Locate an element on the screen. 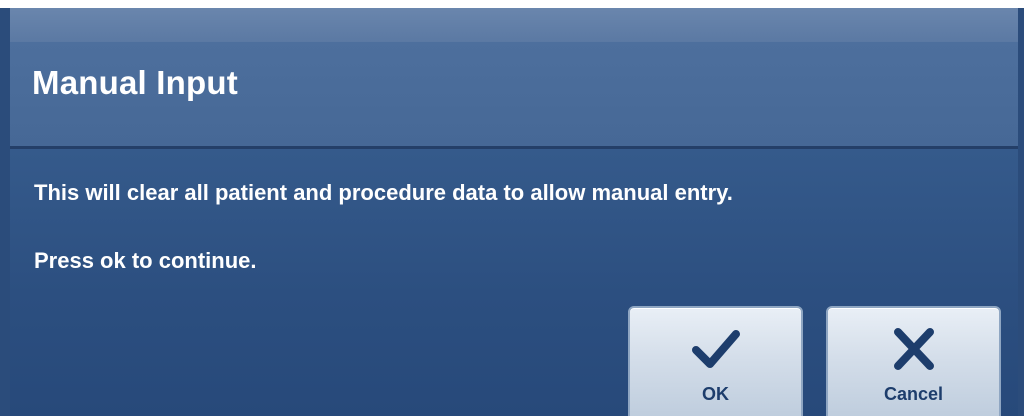 This screenshot has height=416, width=1024. dialog-instruction: Press ok to continue. is located at coordinates (145, 260).